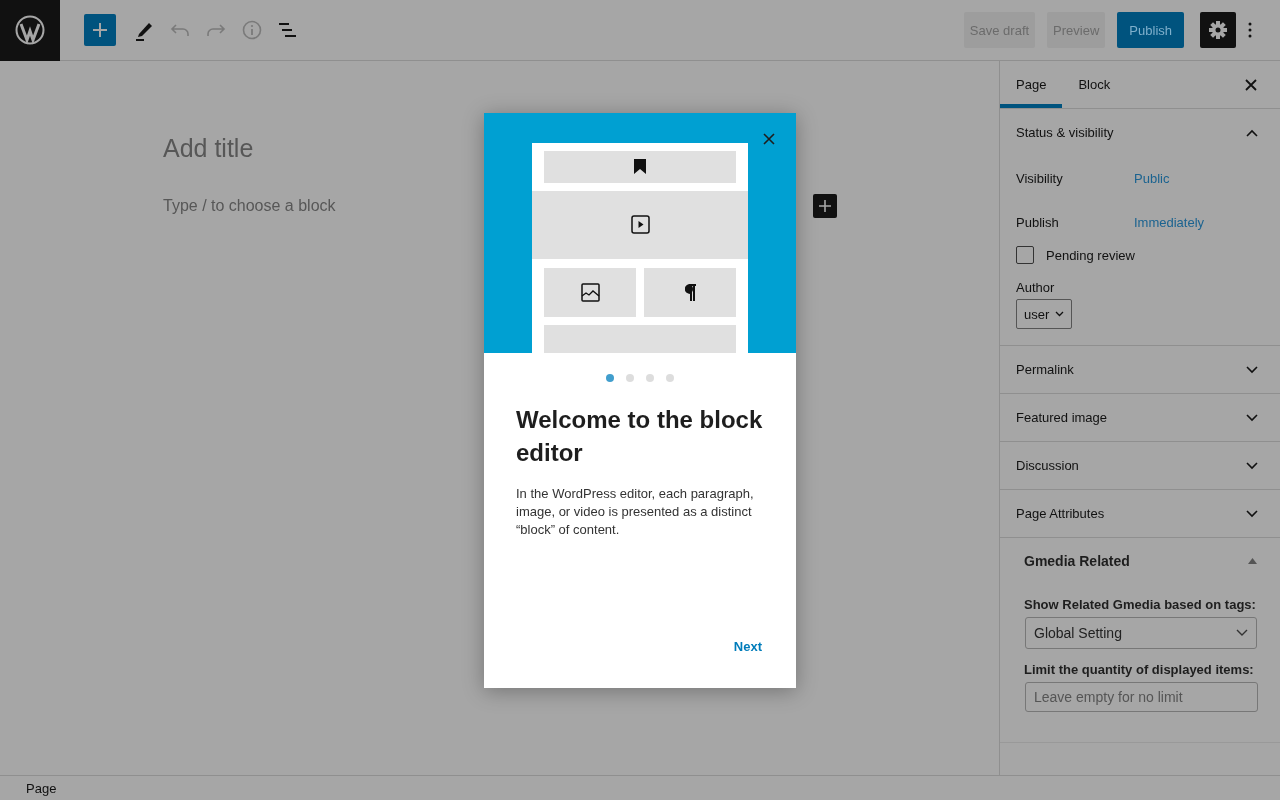  What do you see at coordinates (1141, 697) in the screenshot?
I see `limit-input-field: Leave empty for no limit` at bounding box center [1141, 697].